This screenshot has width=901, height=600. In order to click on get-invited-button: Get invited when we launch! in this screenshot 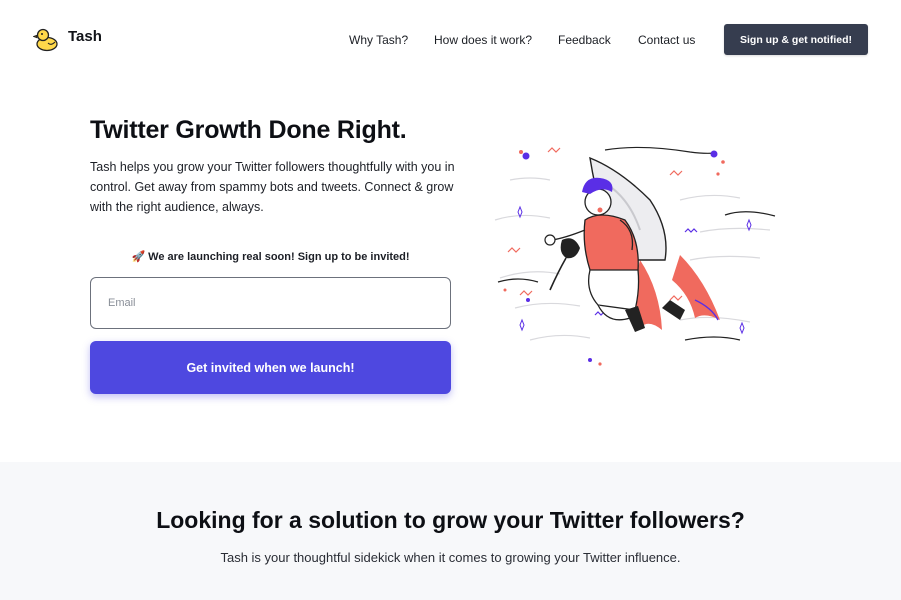, I will do `click(270, 367)`.